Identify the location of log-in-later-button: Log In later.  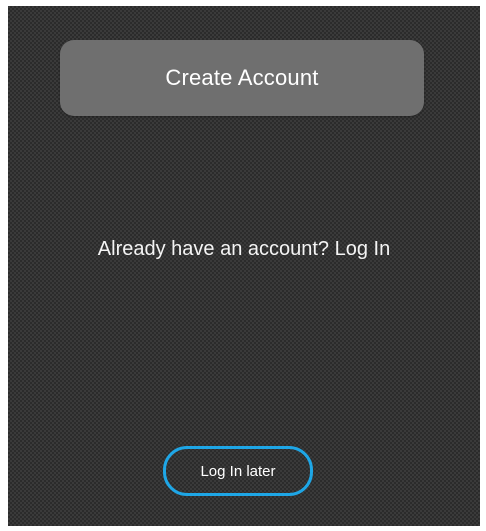
(238, 471).